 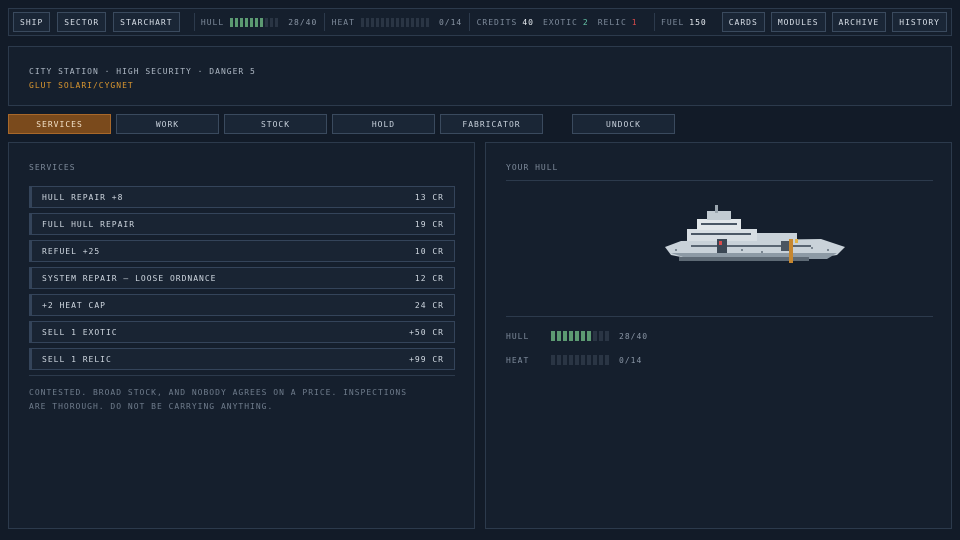 I want to click on service-name: FULL HULL REPAIR, so click(x=89, y=224).